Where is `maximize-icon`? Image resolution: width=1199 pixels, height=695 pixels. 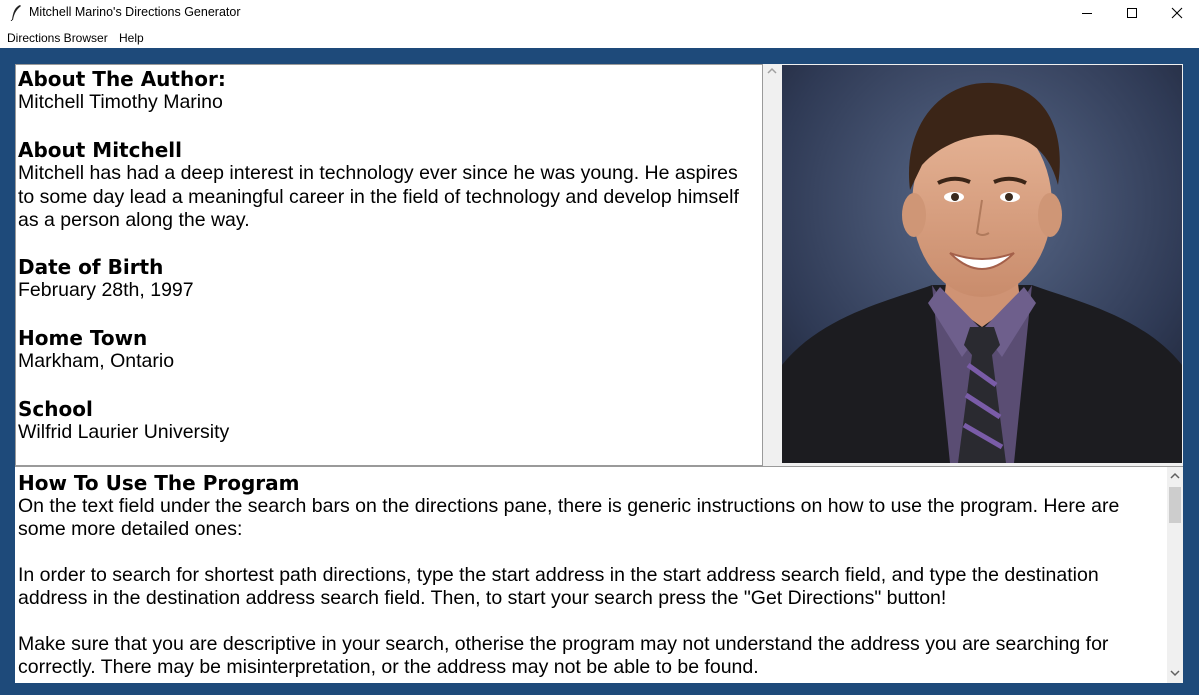
maximize-icon is located at coordinates (1132, 13).